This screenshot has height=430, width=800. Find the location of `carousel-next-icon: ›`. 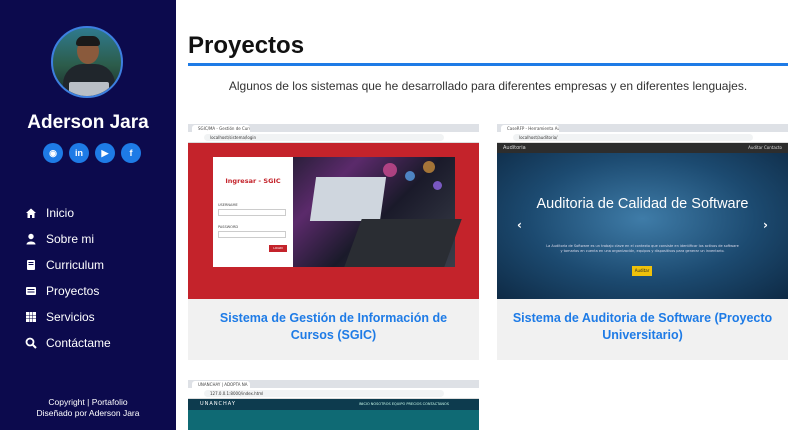

carousel-next-icon: › is located at coordinates (765, 225).